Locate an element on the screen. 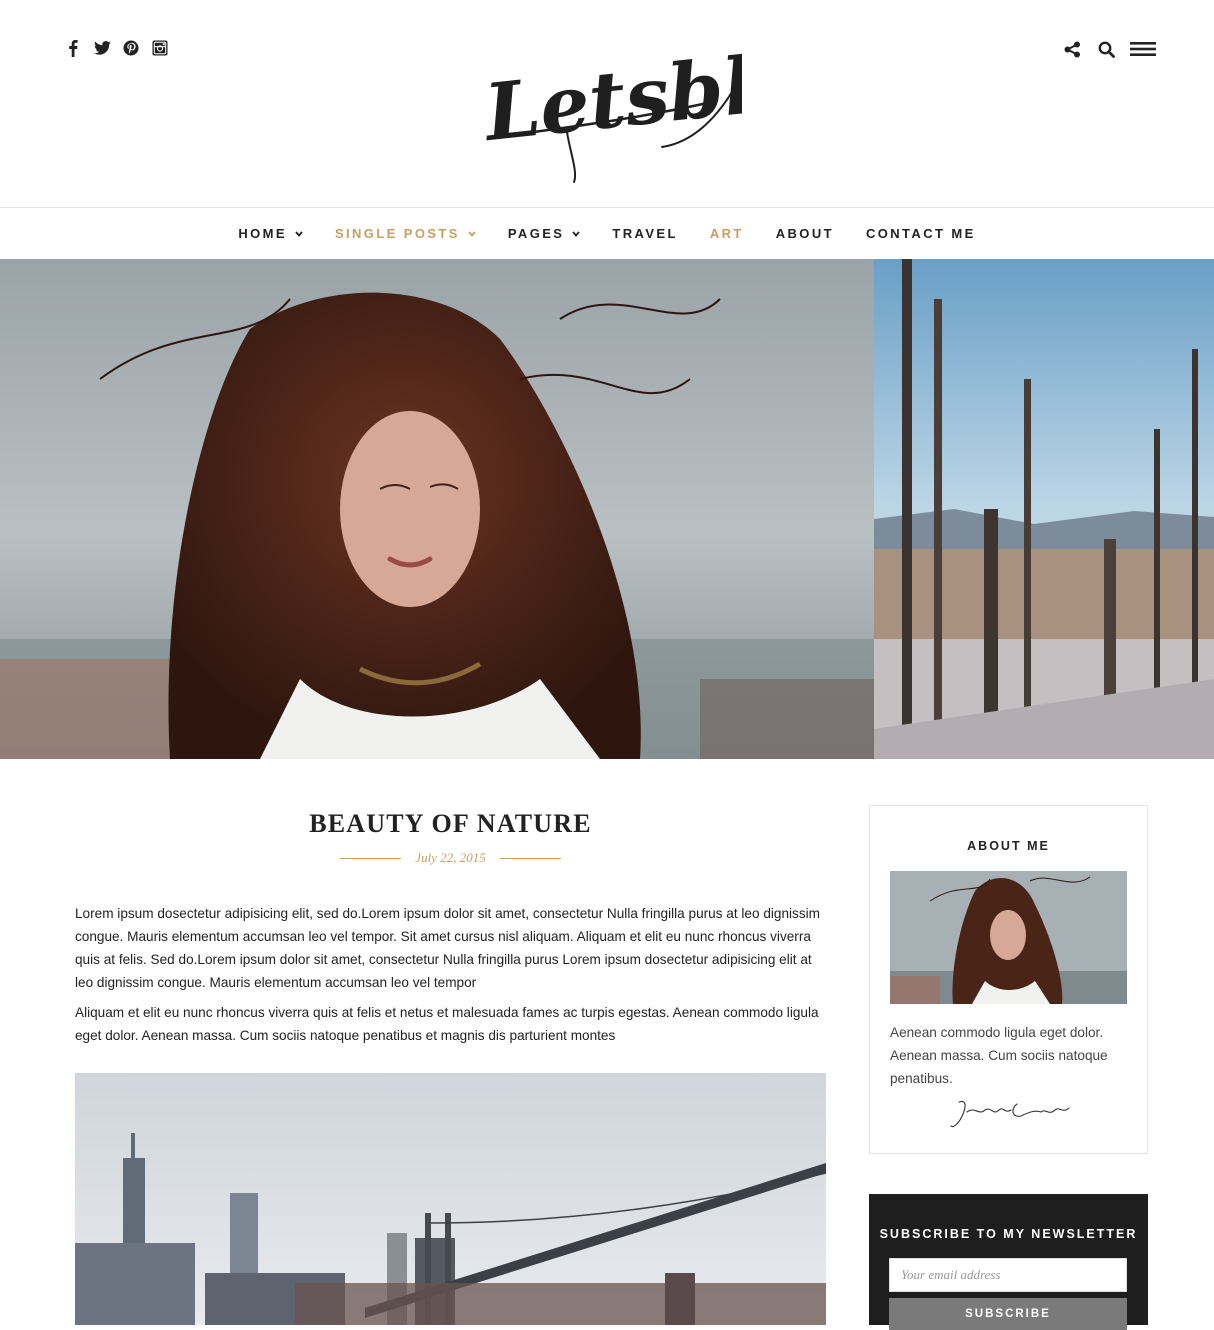  header-tools is located at coordinates (1109, 49).